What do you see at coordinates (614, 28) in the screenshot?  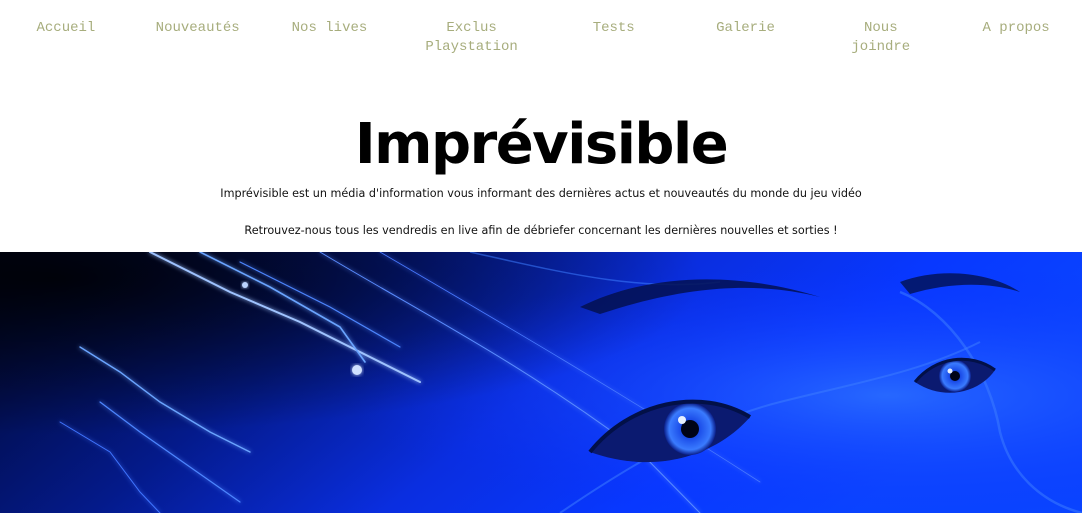 I see `nav-item-tests: Tests` at bounding box center [614, 28].